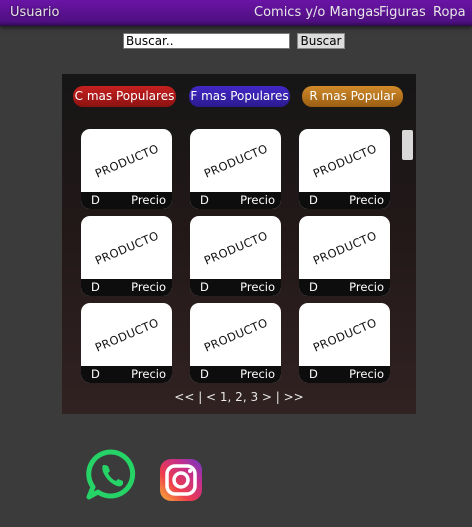  I want to click on nav-link-comics: Comics y/o Mangas, so click(317, 12).